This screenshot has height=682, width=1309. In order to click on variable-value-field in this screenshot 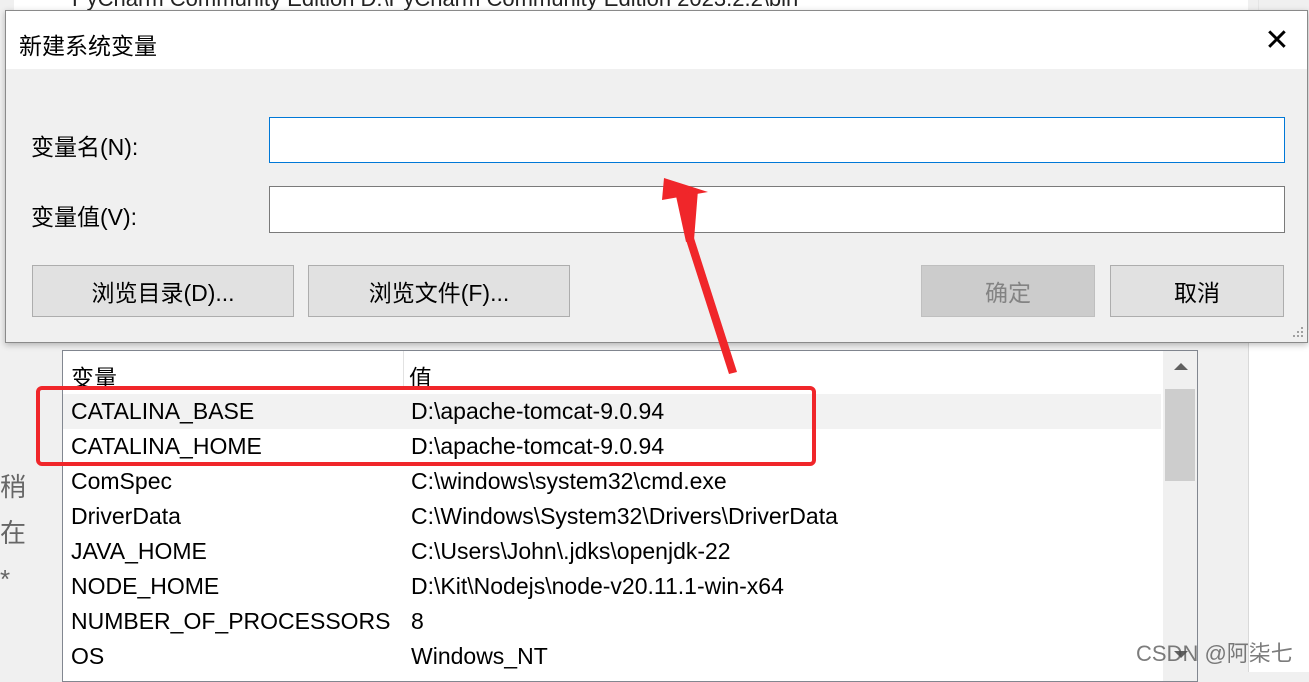, I will do `click(777, 209)`.